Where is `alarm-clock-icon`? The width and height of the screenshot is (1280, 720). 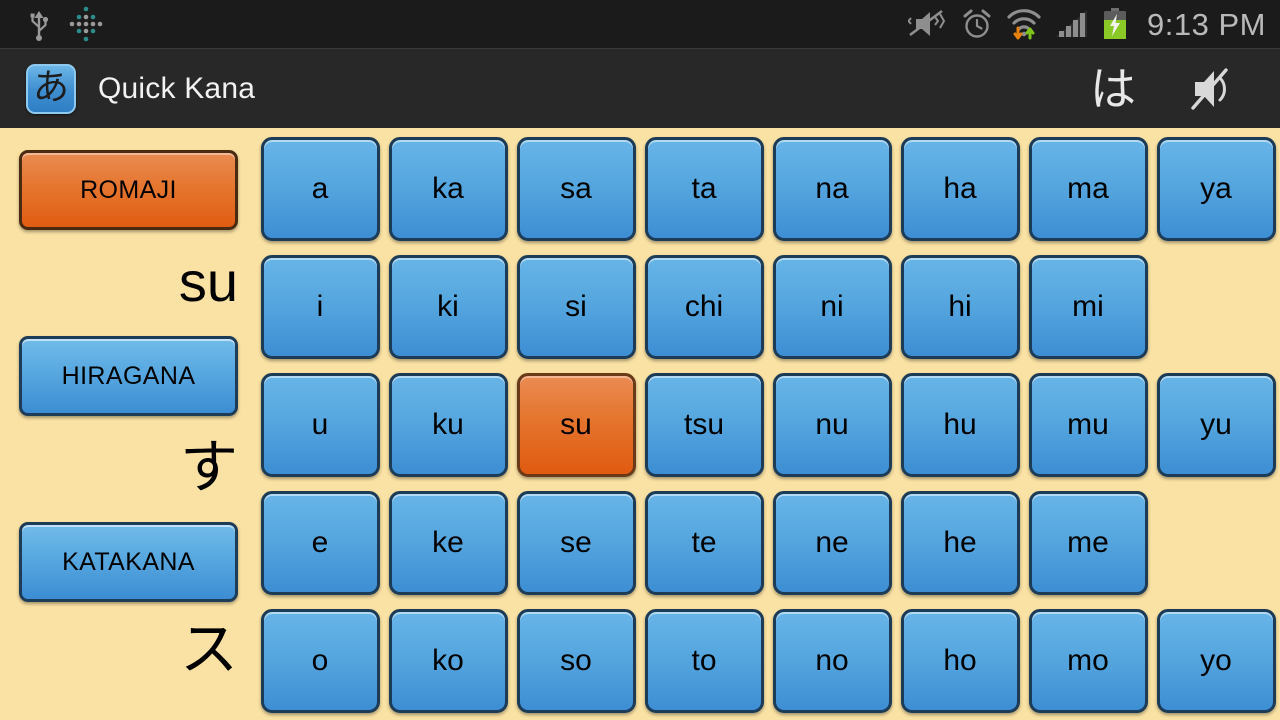
alarm-clock-icon is located at coordinates (977, 23).